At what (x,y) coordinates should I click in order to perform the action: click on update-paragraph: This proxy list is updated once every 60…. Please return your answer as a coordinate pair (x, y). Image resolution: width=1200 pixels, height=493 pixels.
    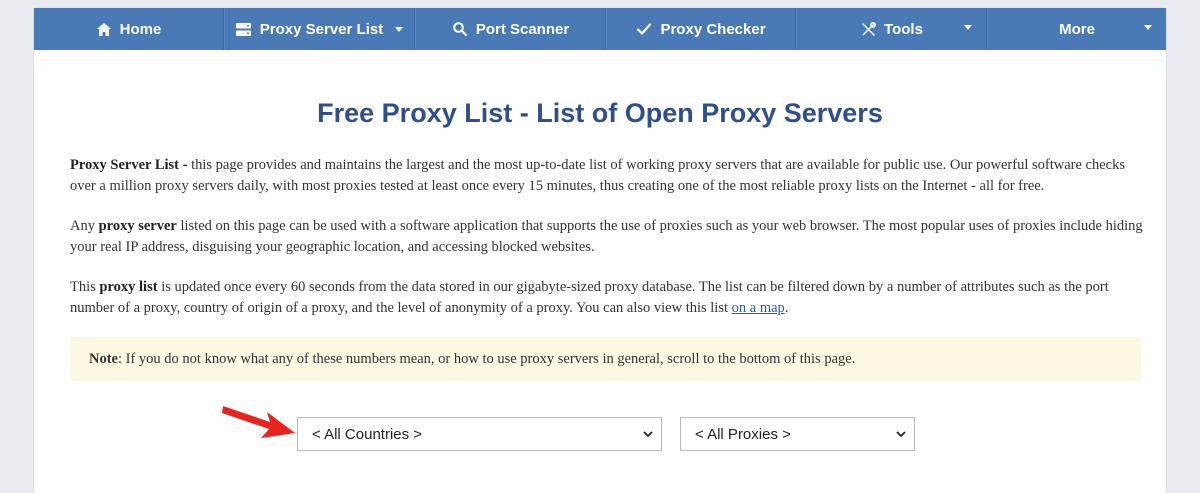
    Looking at the image, I should click on (607, 298).